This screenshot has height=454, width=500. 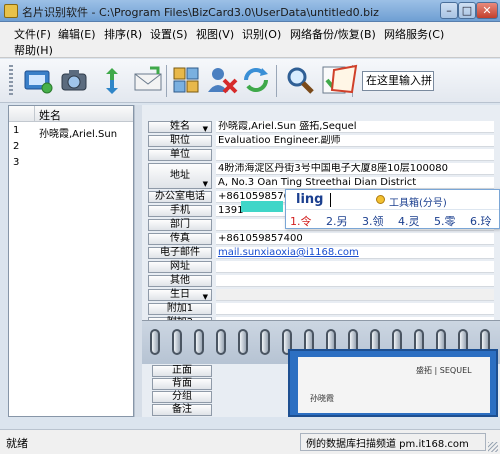 I want to click on user-delete-icon, so click(x=223, y=81).